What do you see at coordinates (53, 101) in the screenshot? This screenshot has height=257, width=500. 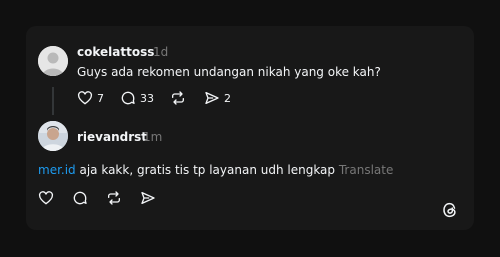 I see `thread-line` at bounding box center [53, 101].